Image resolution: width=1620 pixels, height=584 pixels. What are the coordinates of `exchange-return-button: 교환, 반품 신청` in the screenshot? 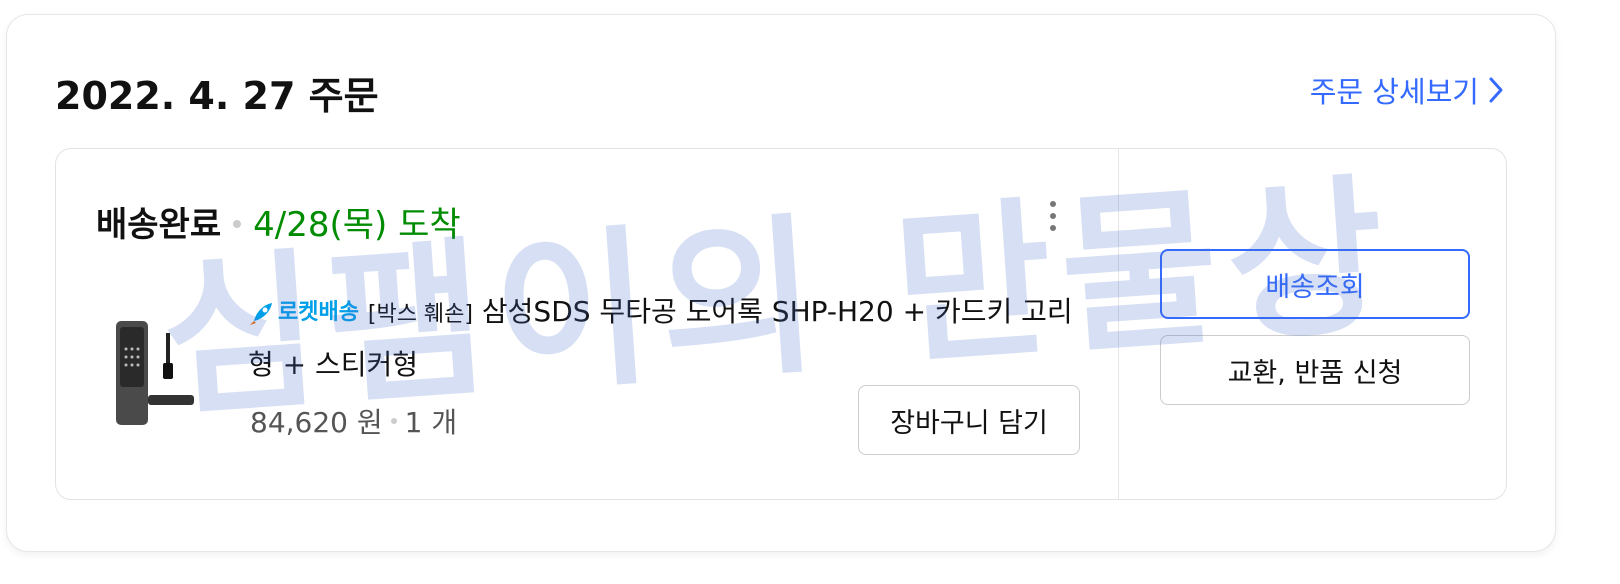 It's located at (1315, 370).